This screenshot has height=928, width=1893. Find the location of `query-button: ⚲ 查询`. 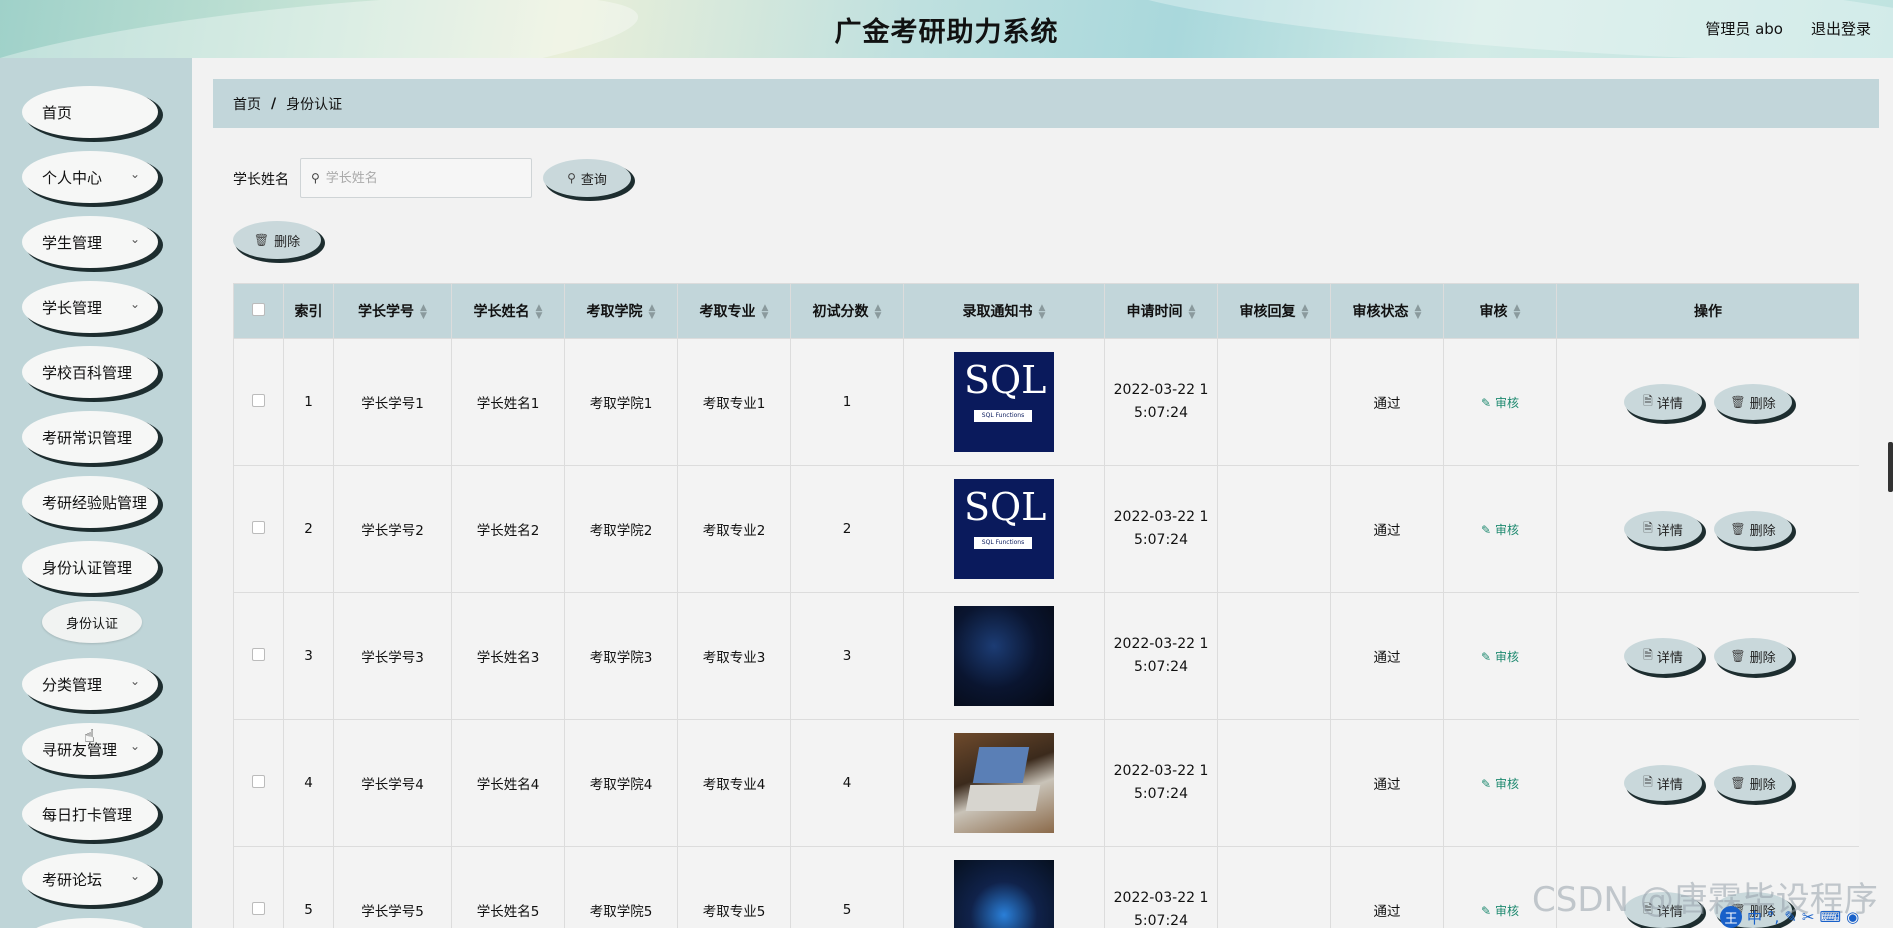

query-button: ⚲ 查询 is located at coordinates (587, 178).